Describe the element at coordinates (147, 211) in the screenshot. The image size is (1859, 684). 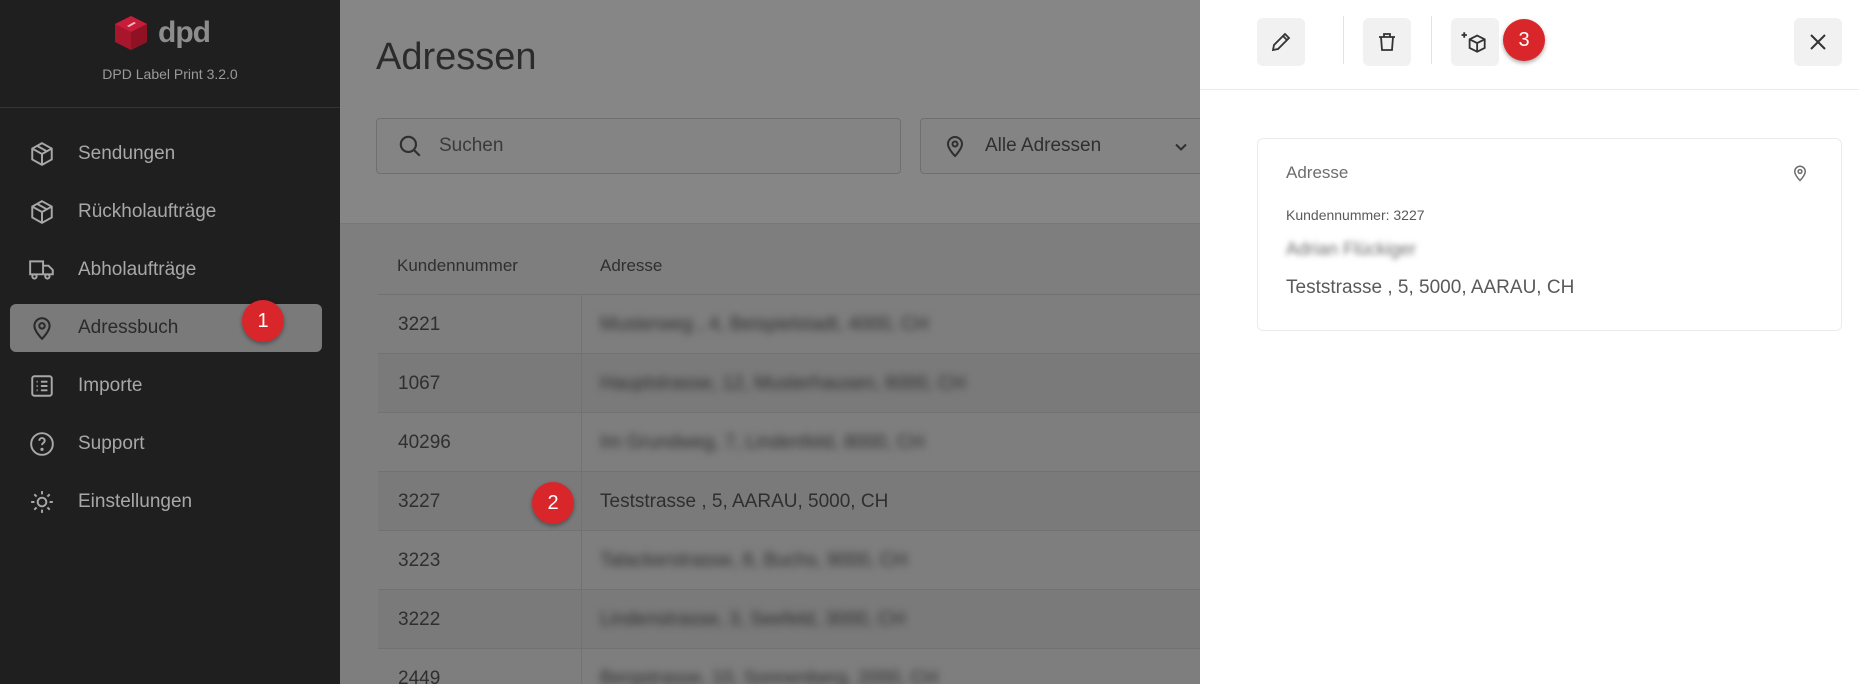
I see `sidebar-item-label: Rückholaufträge` at that location.